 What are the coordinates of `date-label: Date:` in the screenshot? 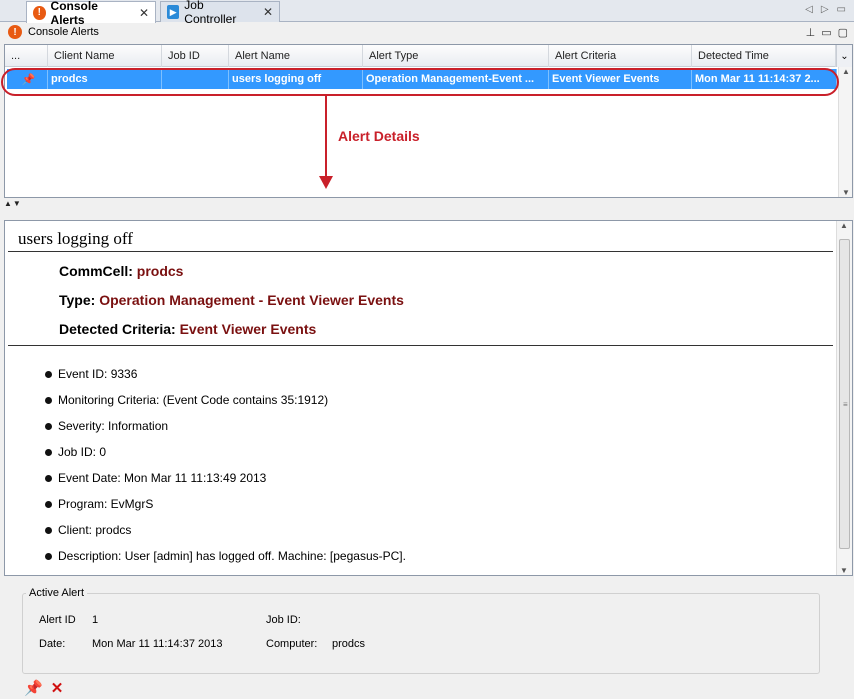 It's located at (52, 644).